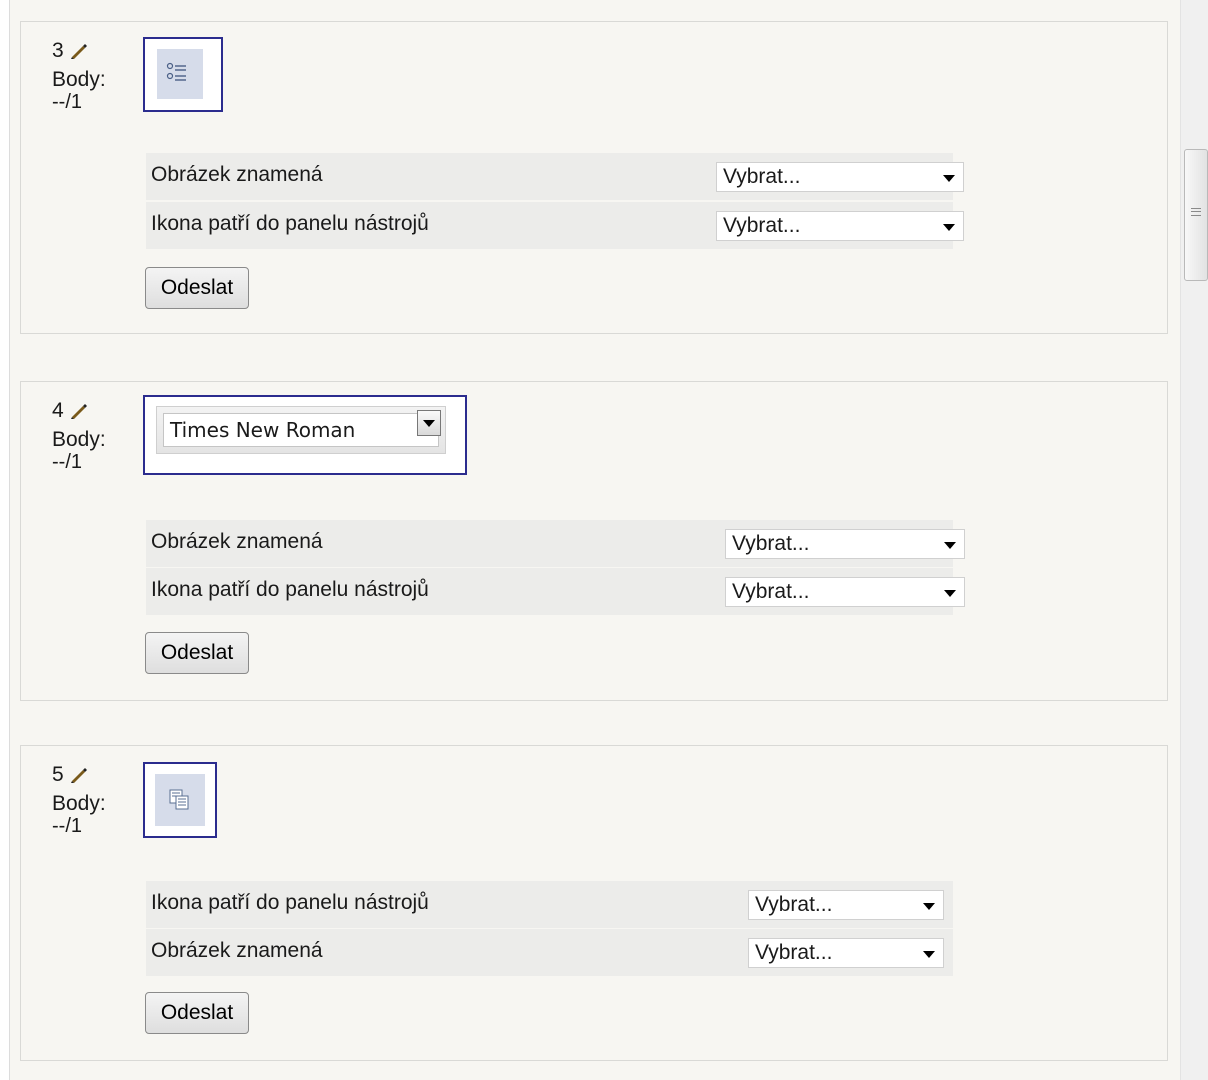  I want to click on question-info: 4 Body: --/1, so click(79, 436).